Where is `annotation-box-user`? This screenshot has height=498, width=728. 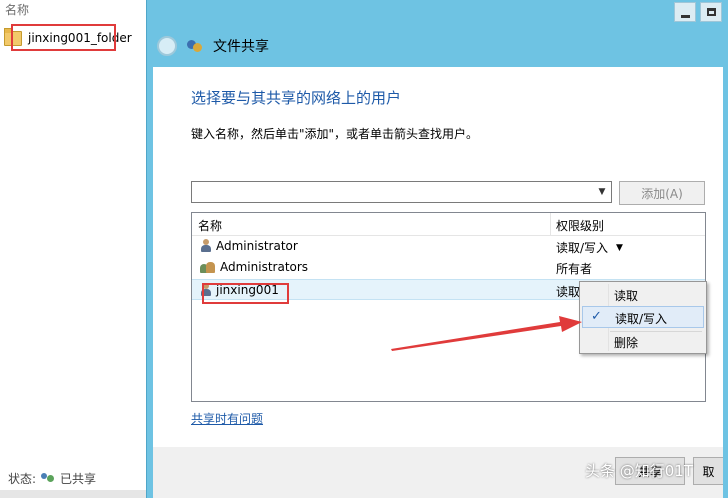
annotation-box-user is located at coordinates (245, 293).